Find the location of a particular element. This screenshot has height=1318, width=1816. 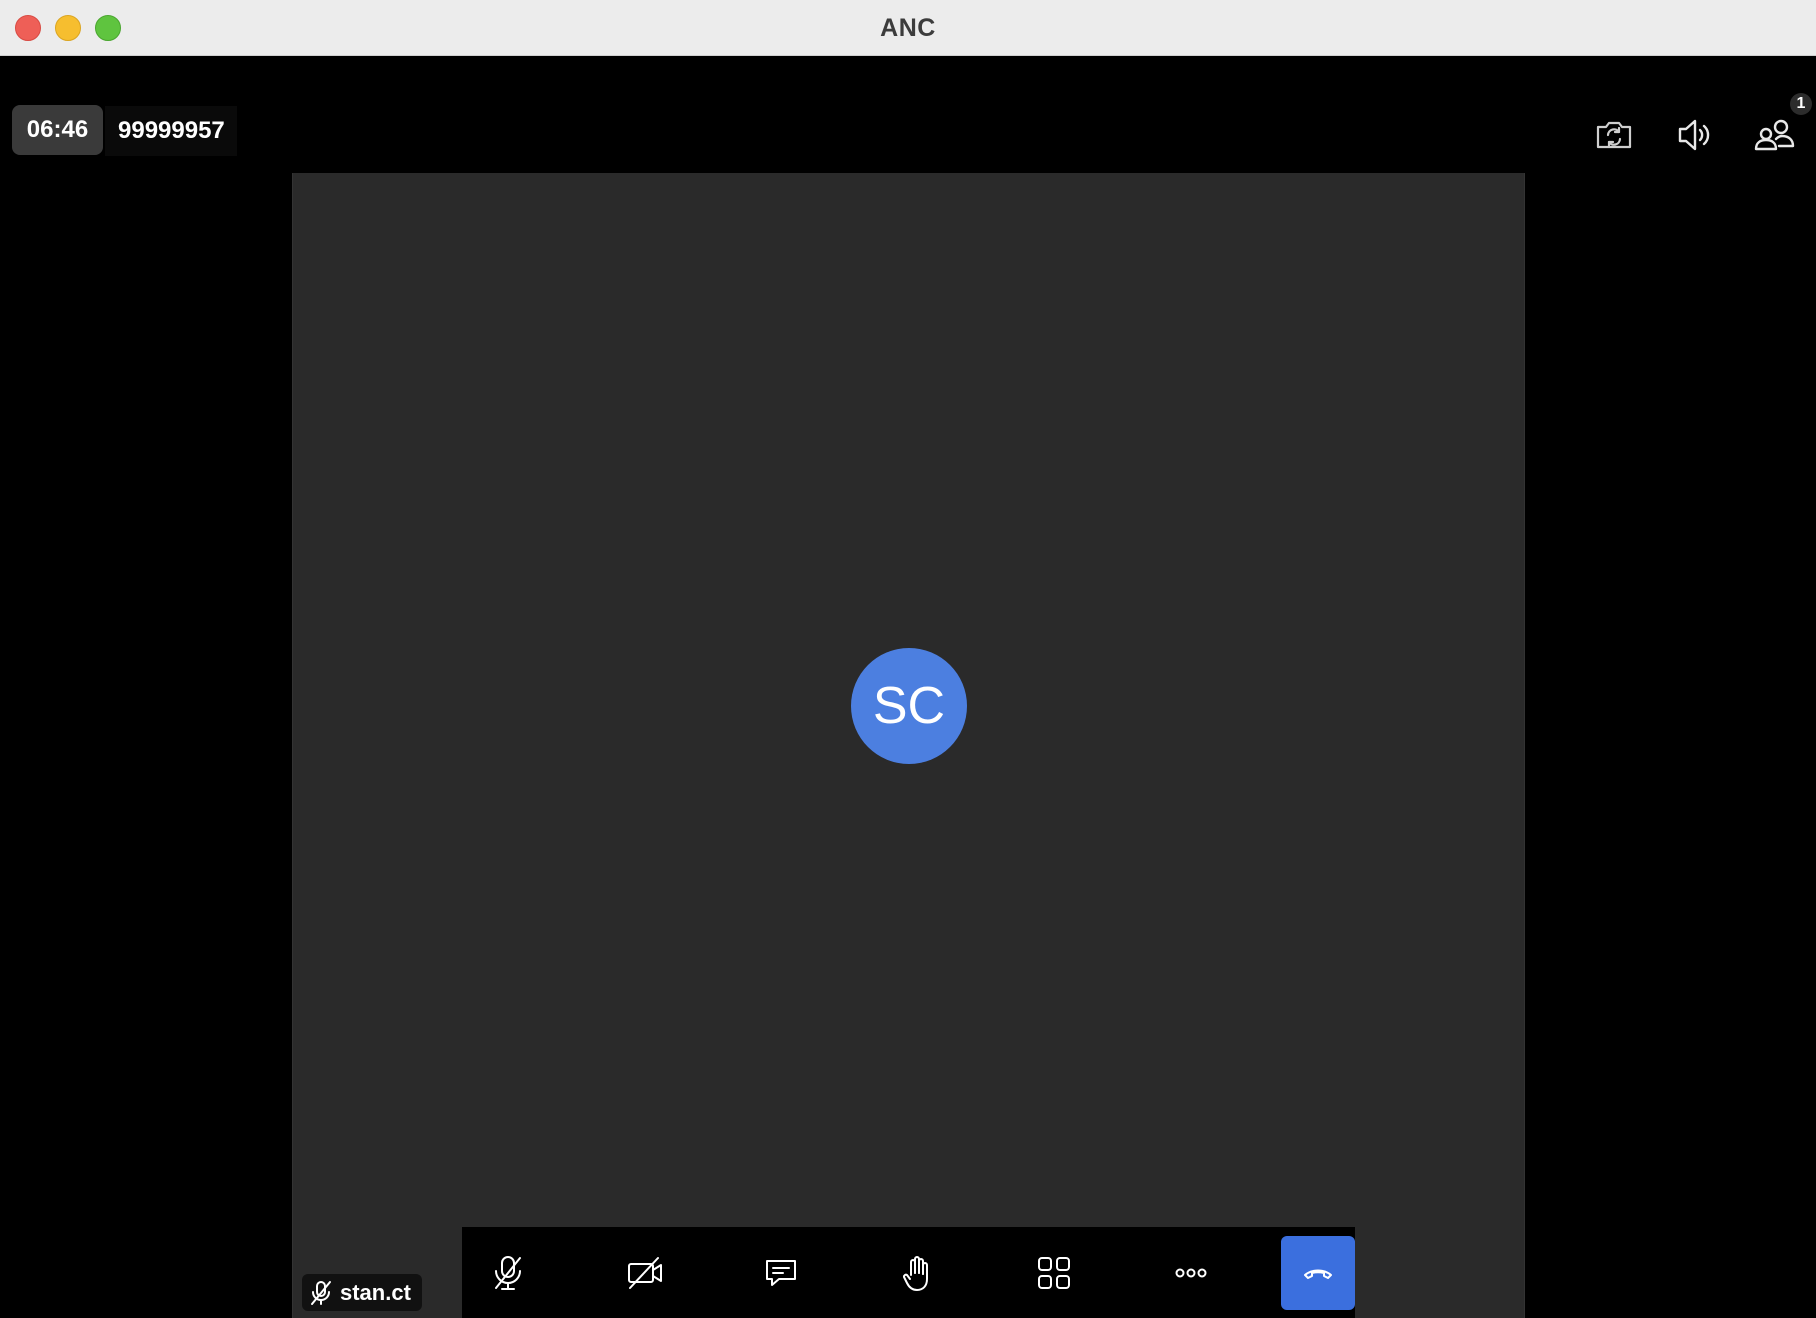

chat-button is located at coordinates (781, 1273).